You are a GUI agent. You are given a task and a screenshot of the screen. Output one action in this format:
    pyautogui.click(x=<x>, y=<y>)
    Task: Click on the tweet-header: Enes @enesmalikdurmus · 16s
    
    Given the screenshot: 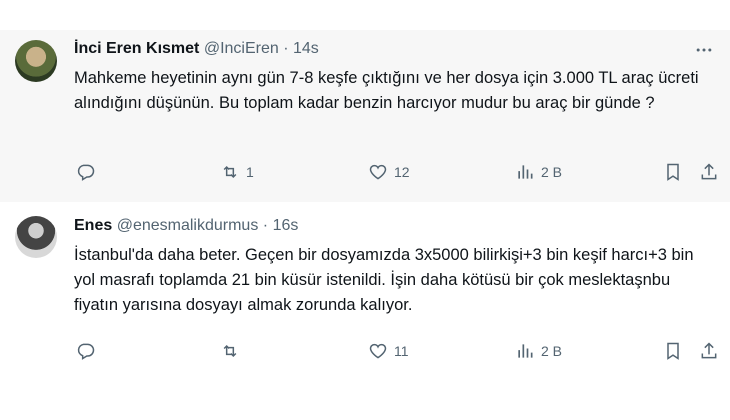 What is the action you would take?
    pyautogui.click(x=186, y=226)
    